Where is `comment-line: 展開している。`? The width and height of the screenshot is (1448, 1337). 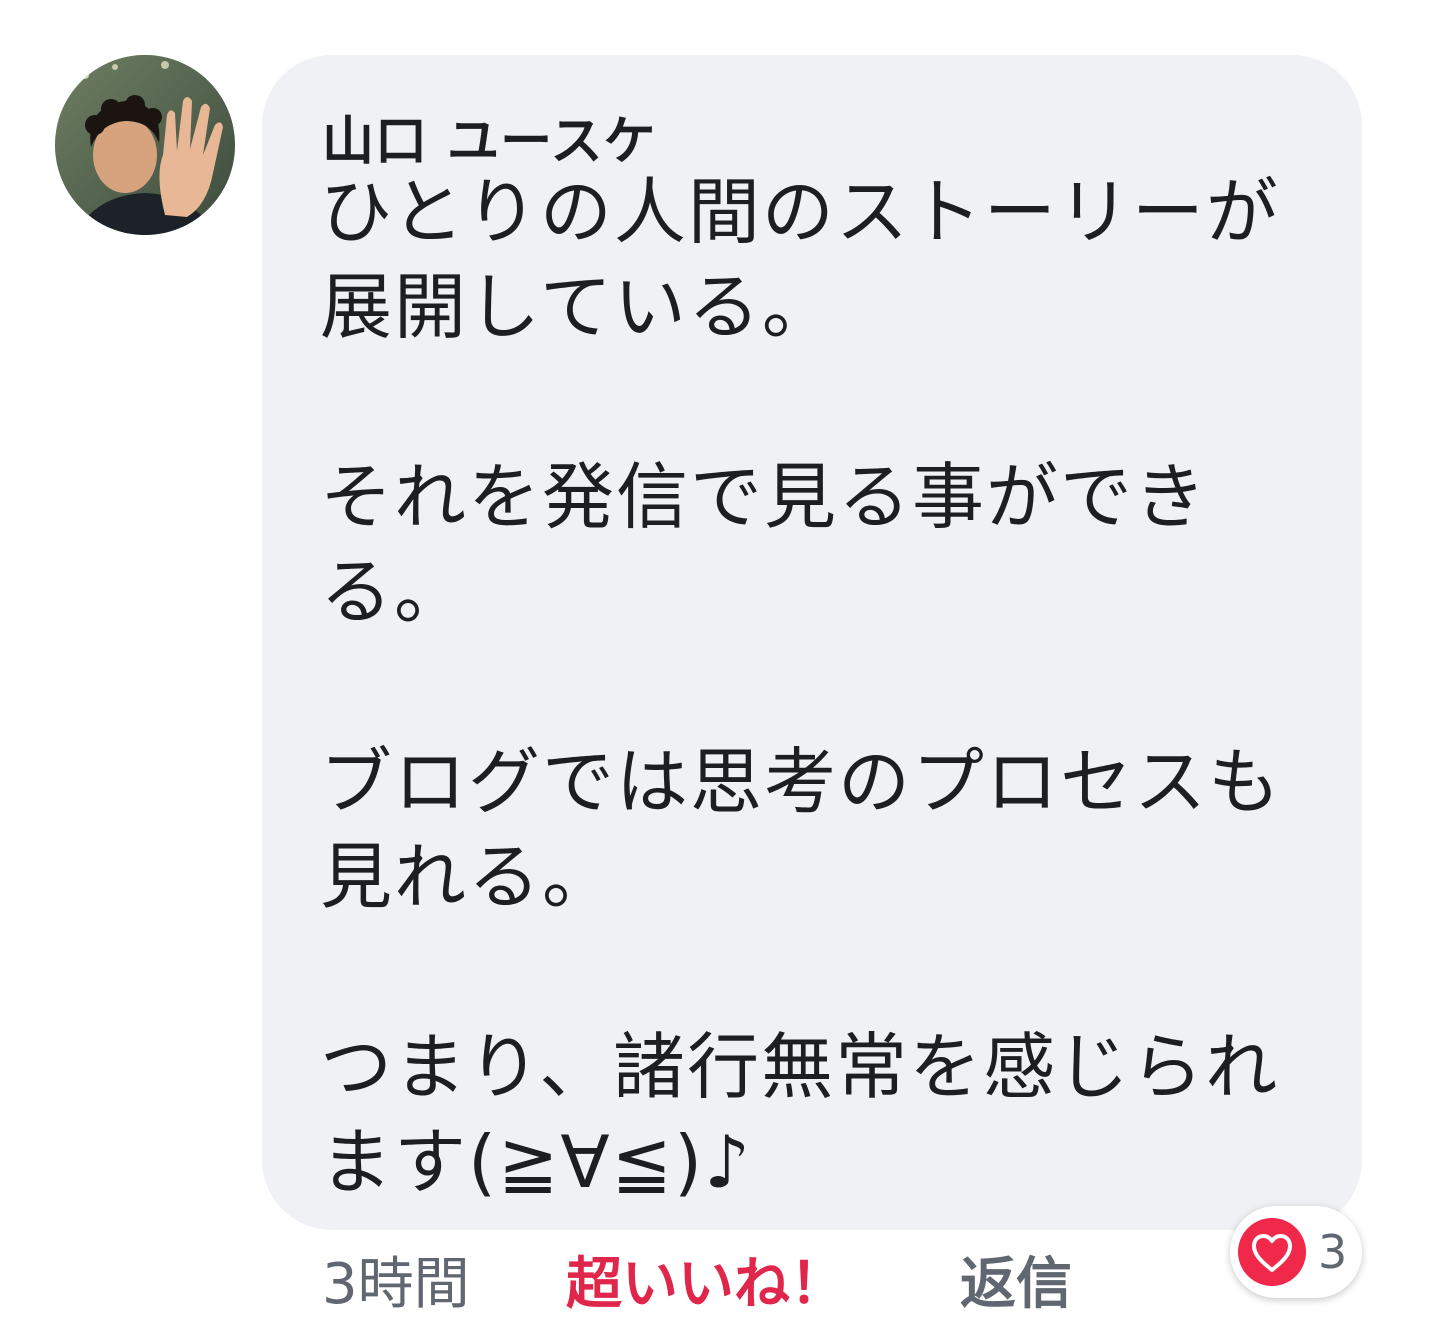
comment-line: 展開している。 is located at coordinates (578, 307).